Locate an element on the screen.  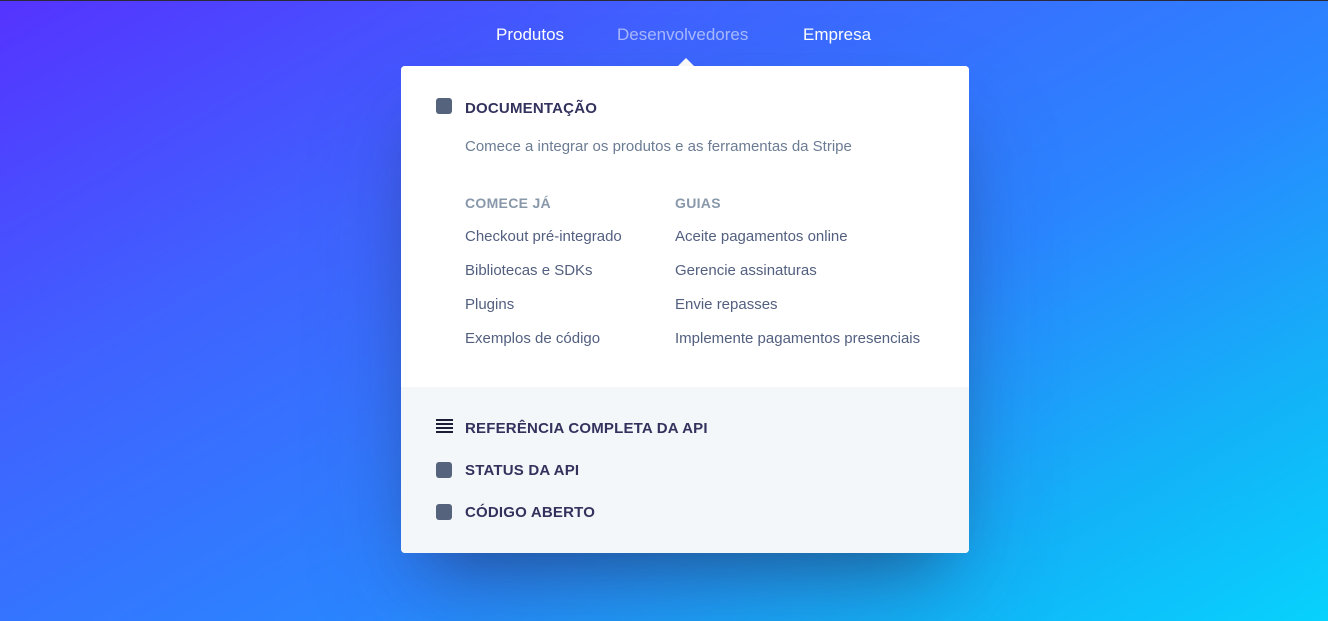
api-status-link: STATUS DA API is located at coordinates (522, 471).